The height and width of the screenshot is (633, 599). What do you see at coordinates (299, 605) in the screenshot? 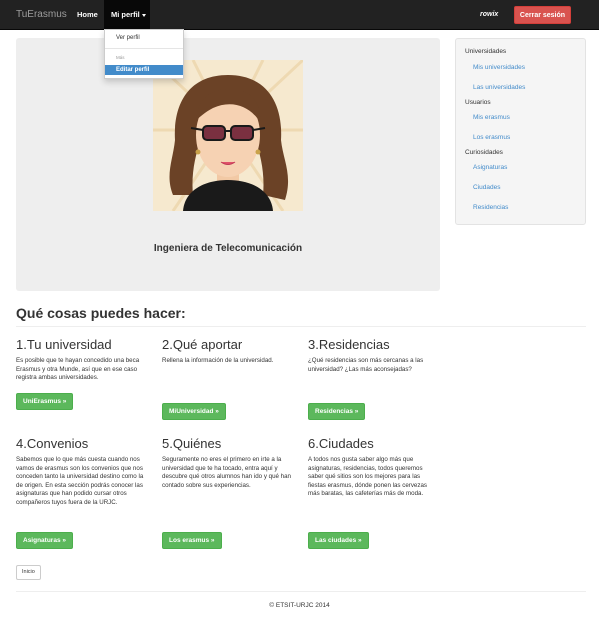
I see `footer-text: © ETSIT-URJC 2014` at bounding box center [299, 605].